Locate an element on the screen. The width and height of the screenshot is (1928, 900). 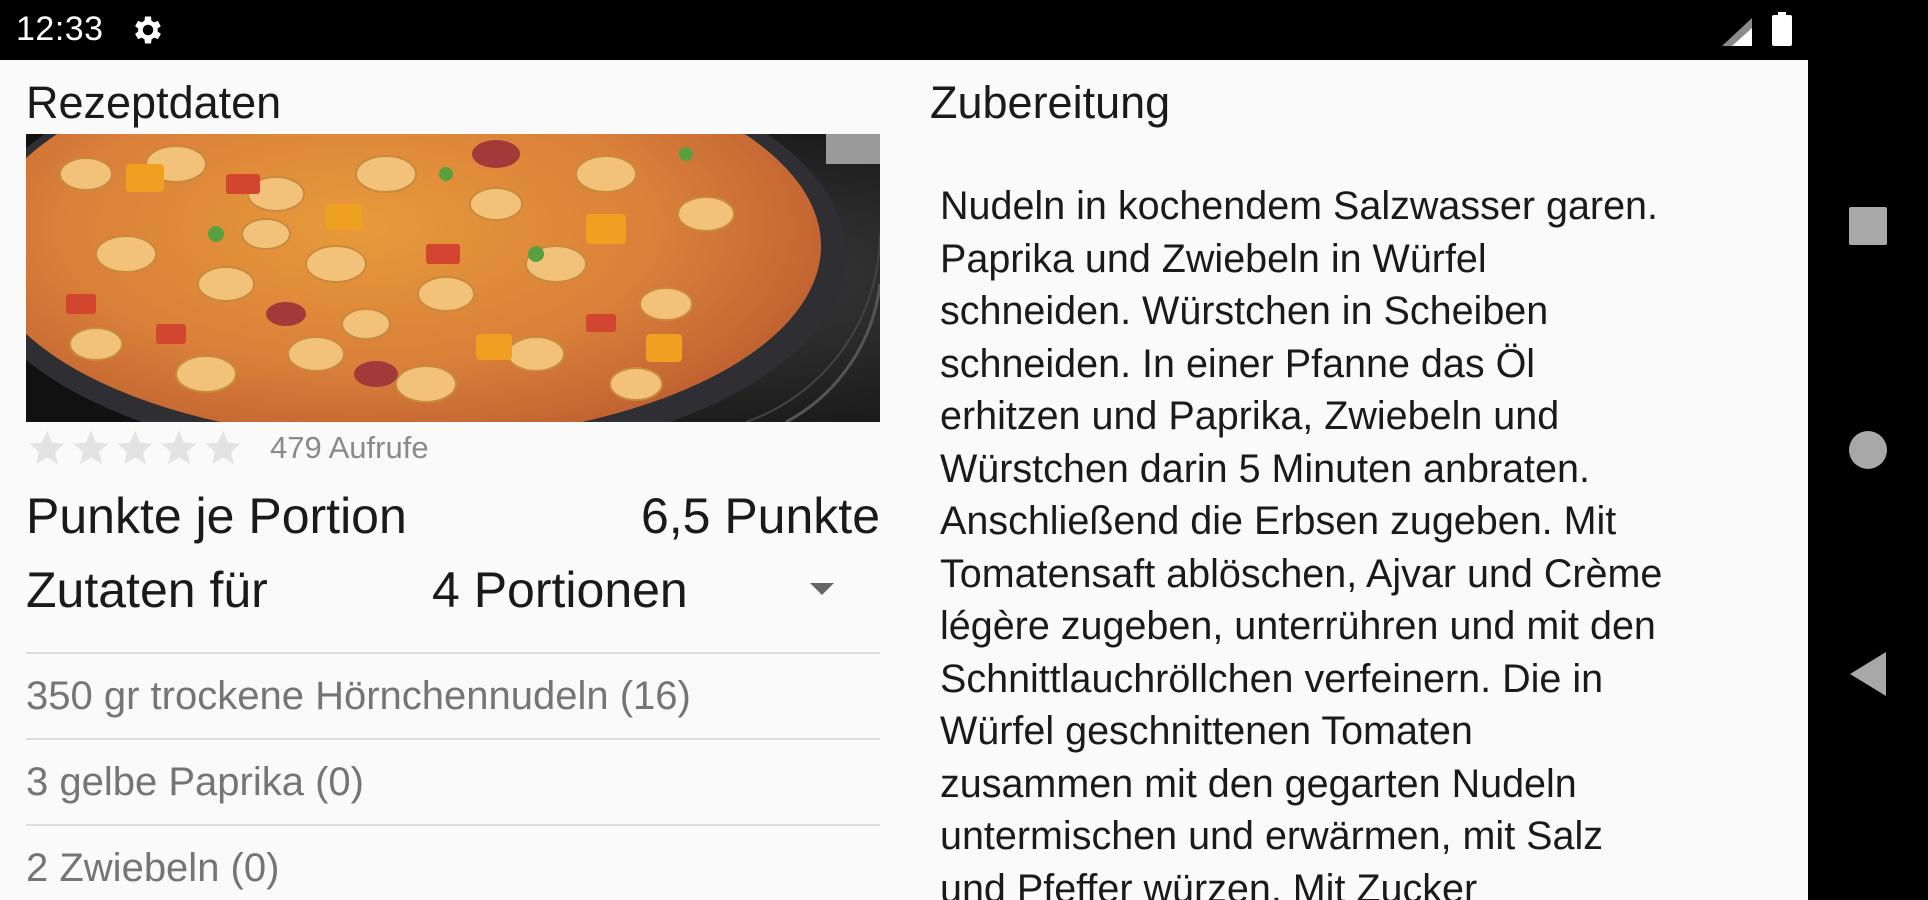
points-value: 6,5 Punkte is located at coordinates (760, 516).